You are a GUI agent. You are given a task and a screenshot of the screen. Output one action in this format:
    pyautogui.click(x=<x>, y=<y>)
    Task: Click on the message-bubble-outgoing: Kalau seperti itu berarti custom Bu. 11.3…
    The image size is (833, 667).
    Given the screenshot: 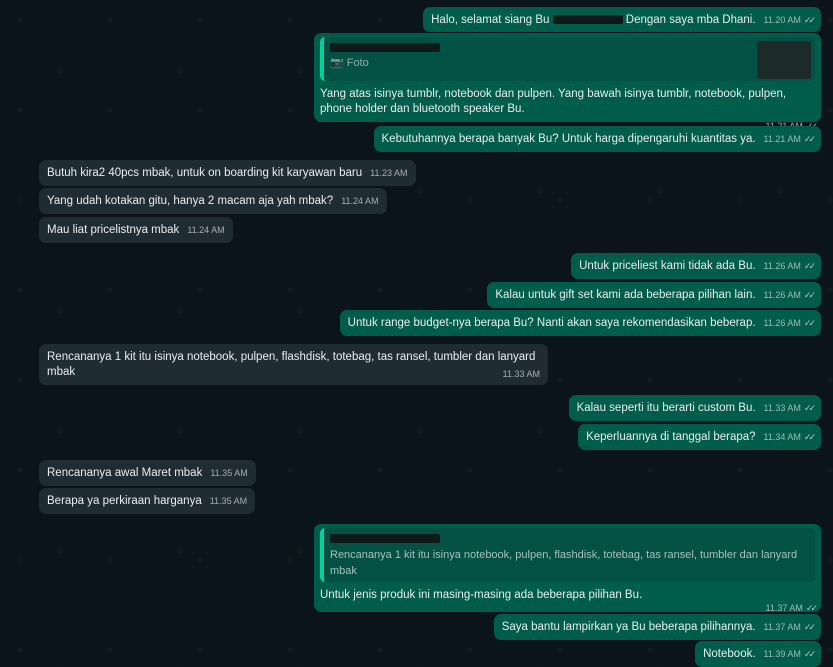 What is the action you would take?
    pyautogui.click(x=694, y=408)
    